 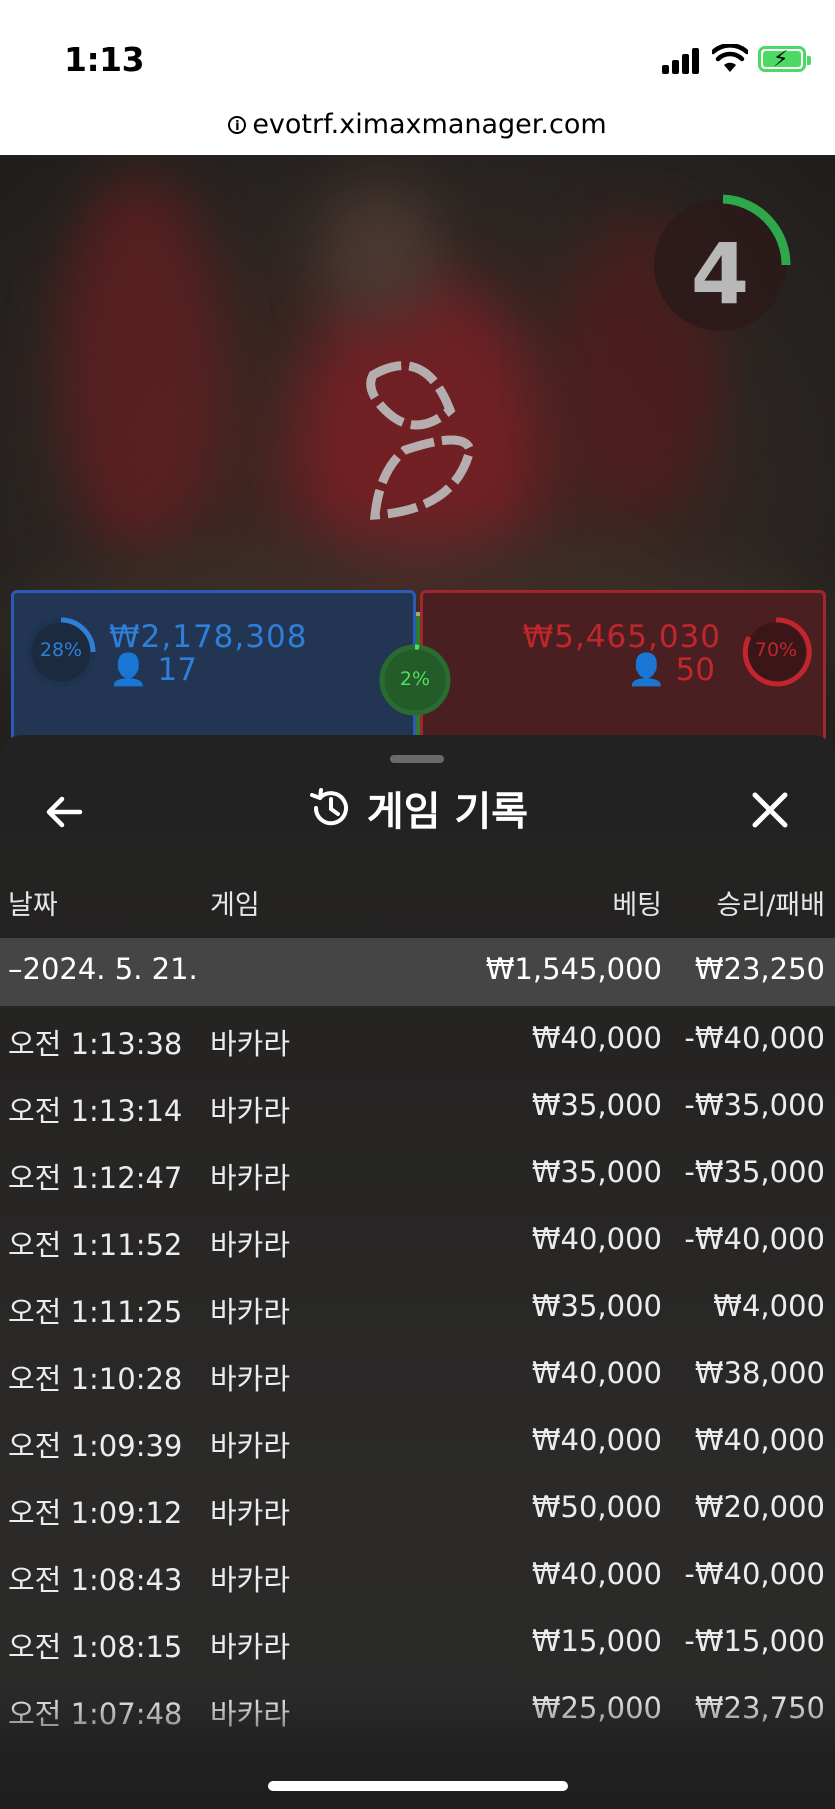 What do you see at coordinates (235, 902) in the screenshot?
I see `column-game: 게임` at bounding box center [235, 902].